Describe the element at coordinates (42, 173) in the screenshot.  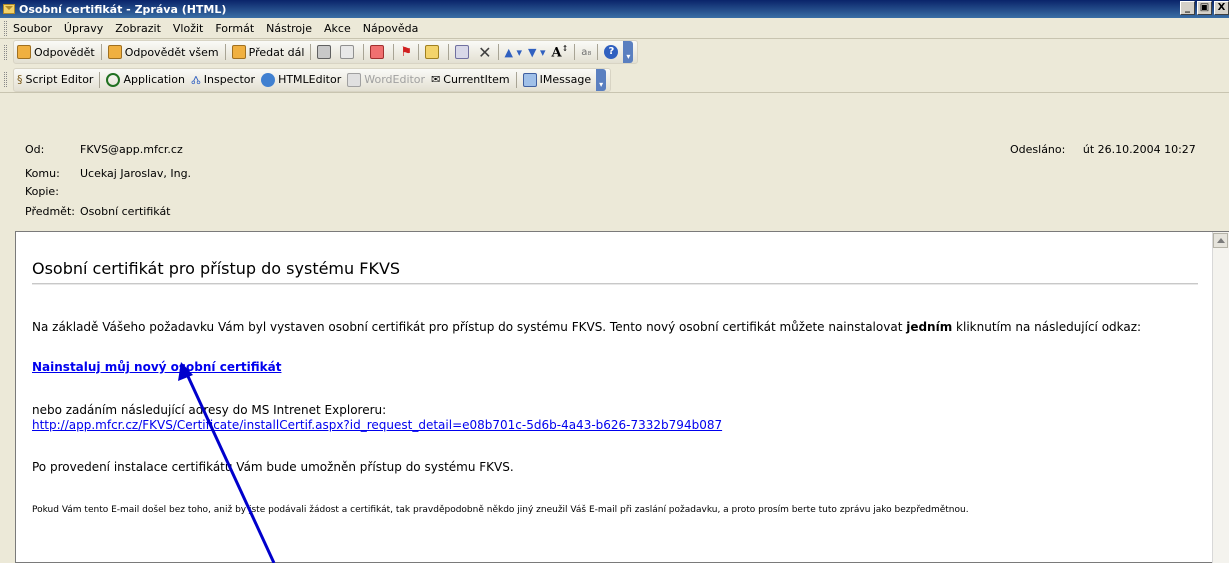
I see `to-label: Komu:` at that location.